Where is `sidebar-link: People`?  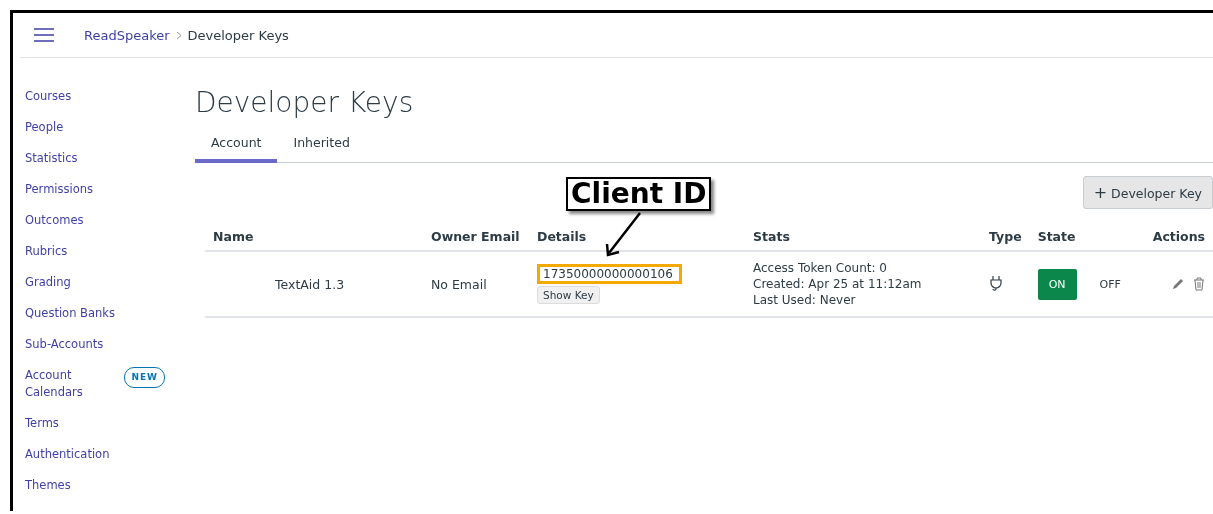 sidebar-link: People is located at coordinates (44, 127).